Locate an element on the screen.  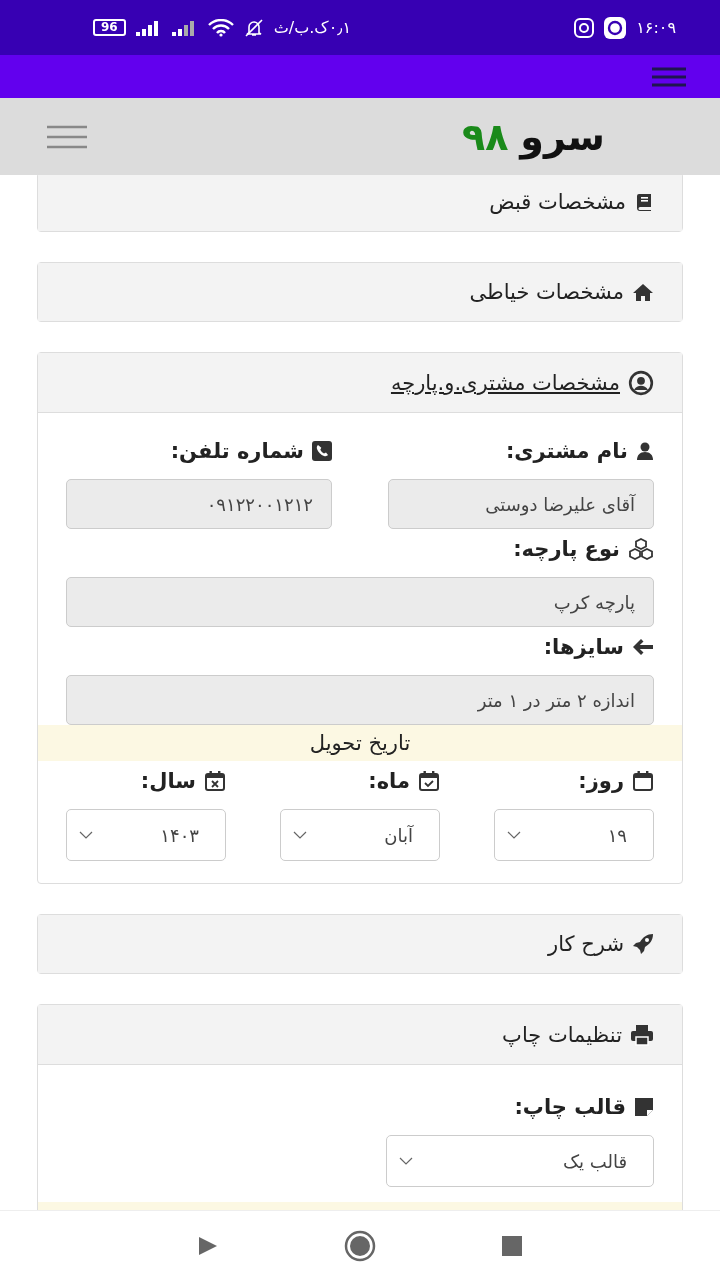
arrow-icon is located at coordinates (643, 647).